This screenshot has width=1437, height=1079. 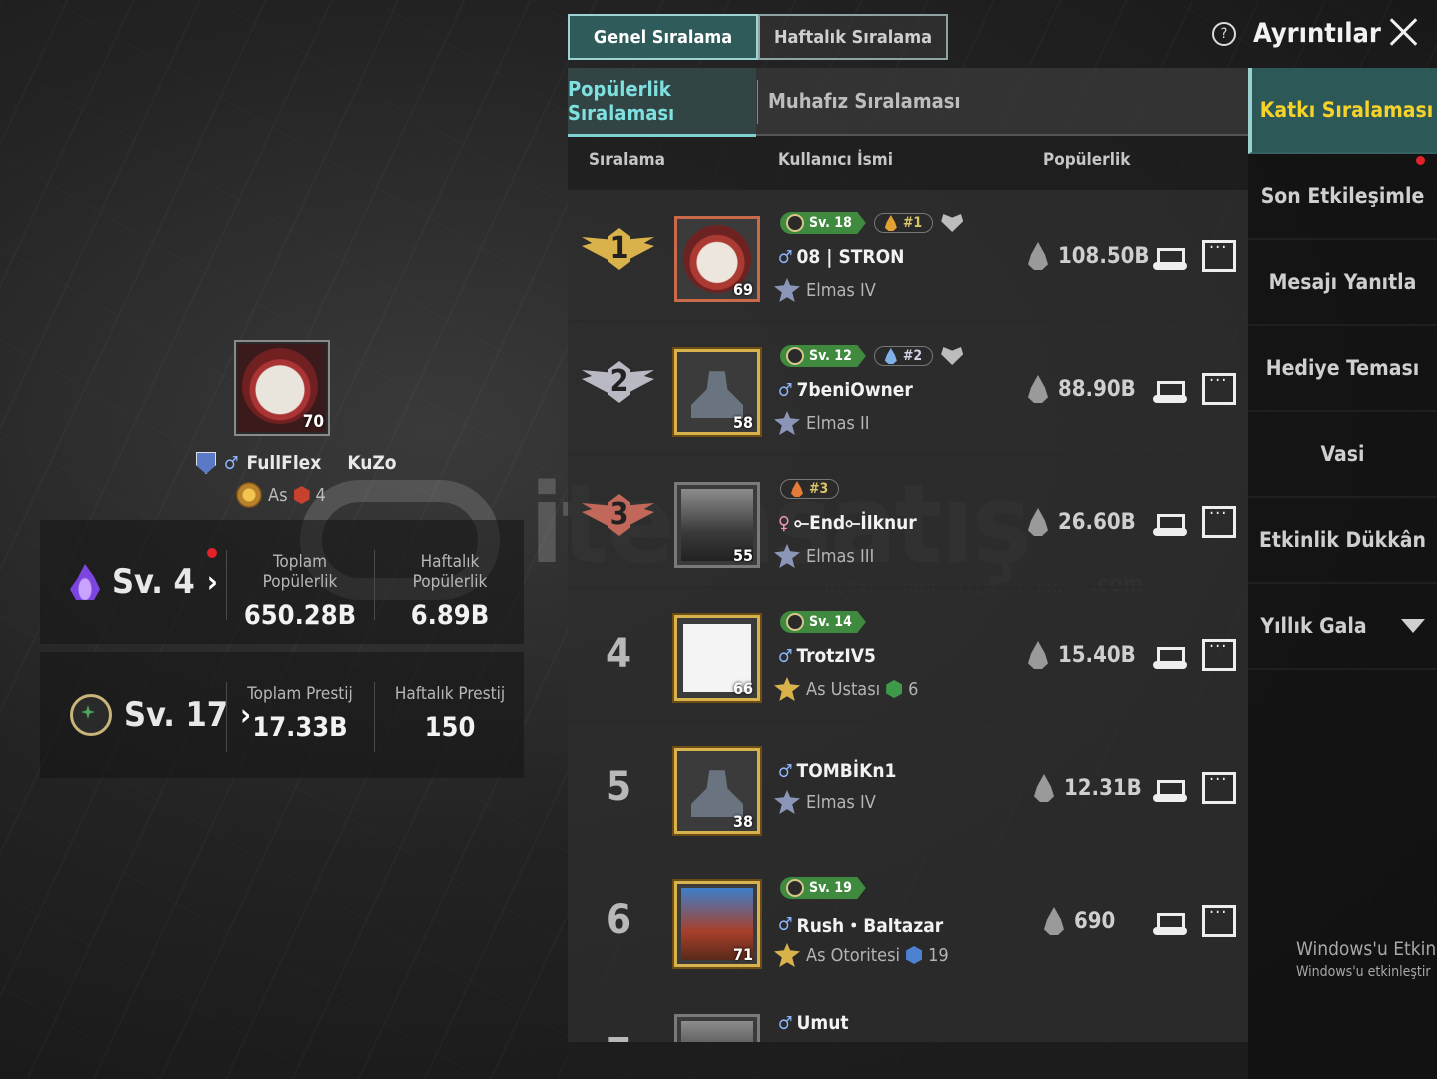 What do you see at coordinates (663, 37) in the screenshot?
I see `tab-general-ranking: Genel Sıralama` at bounding box center [663, 37].